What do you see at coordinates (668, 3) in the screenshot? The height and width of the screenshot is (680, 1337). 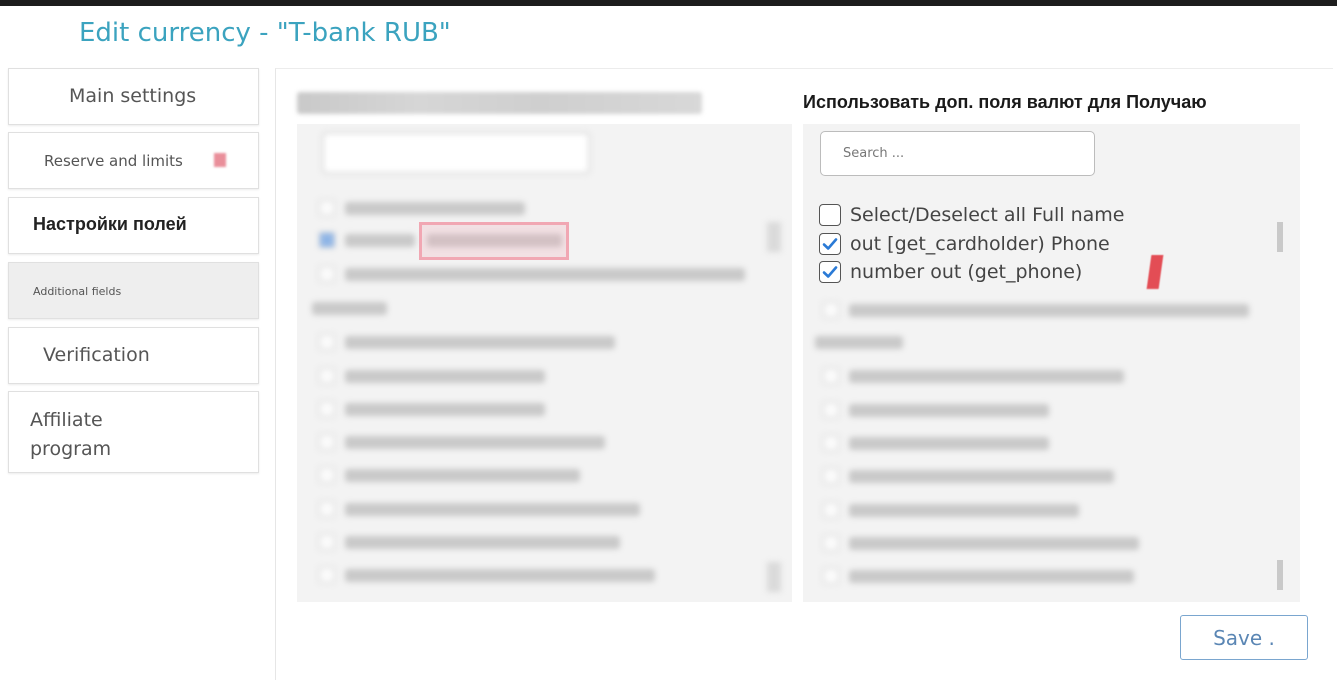 I see `top-bar` at bounding box center [668, 3].